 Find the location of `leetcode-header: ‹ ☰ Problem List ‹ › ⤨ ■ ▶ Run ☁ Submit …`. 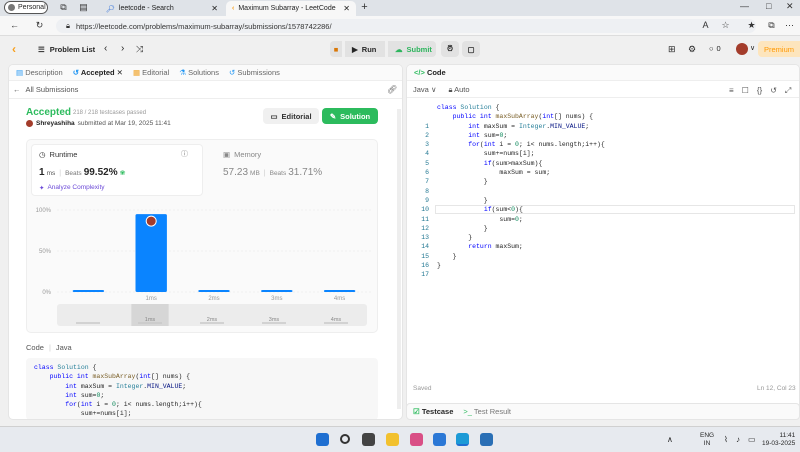

leetcode-header: ‹ ☰ Problem List ‹ › ⤨ ■ ▶ Run ☁ Submit … is located at coordinates (400, 49).